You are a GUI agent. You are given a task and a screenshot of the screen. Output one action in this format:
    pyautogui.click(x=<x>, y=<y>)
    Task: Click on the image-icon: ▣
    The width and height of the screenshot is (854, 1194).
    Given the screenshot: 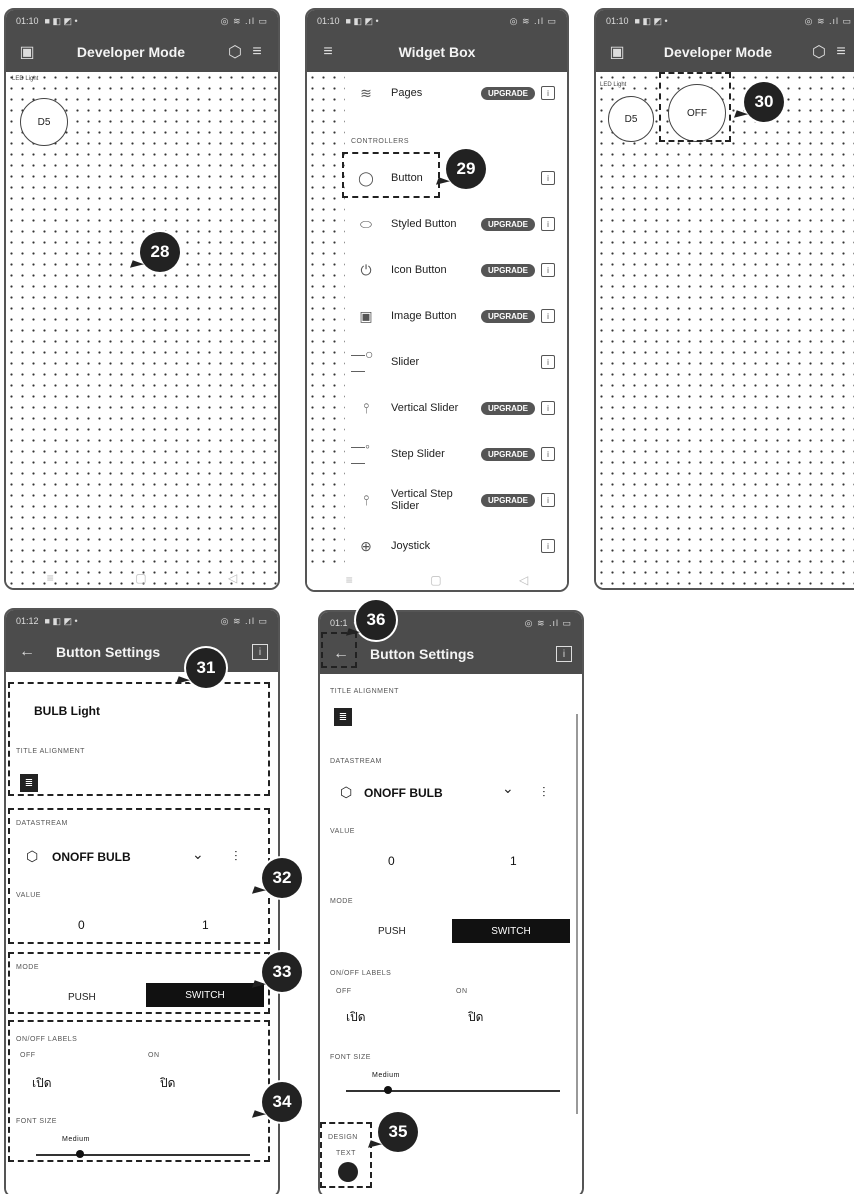 What is the action you would take?
    pyautogui.click(x=366, y=315)
    